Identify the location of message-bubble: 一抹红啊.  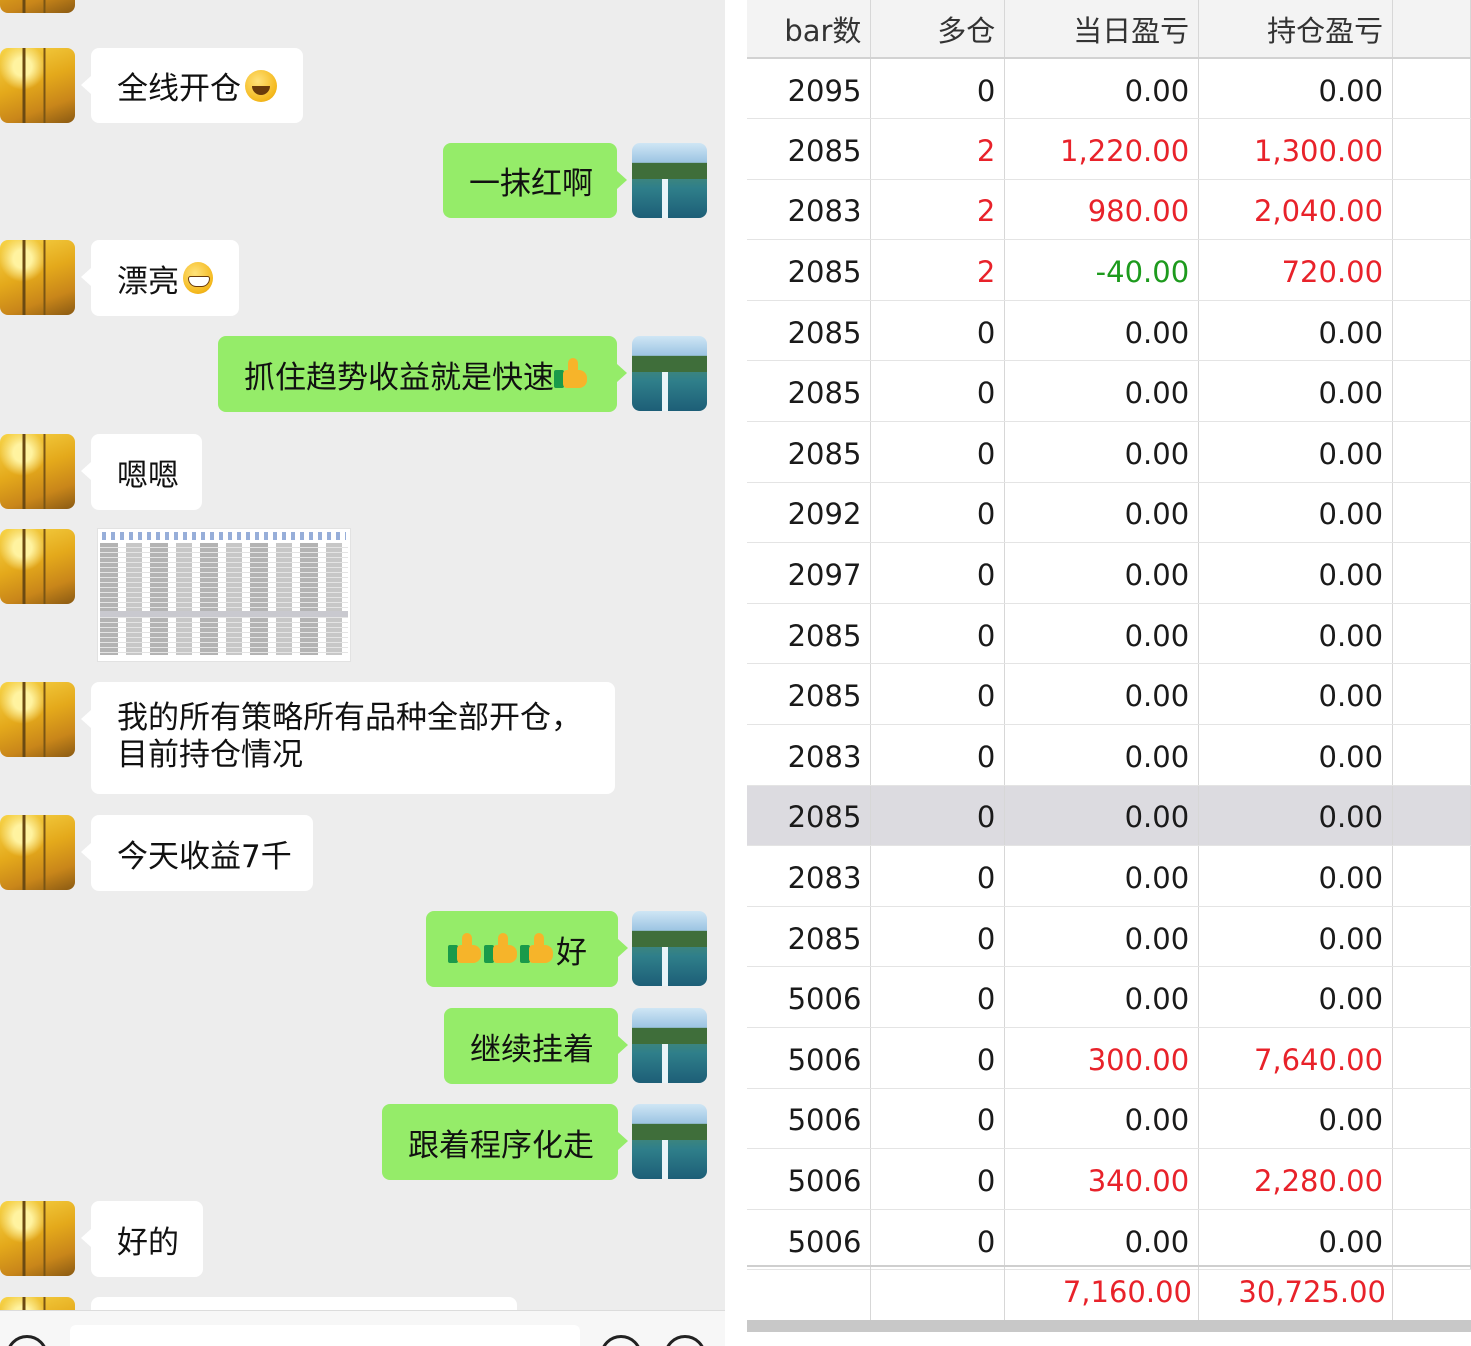
(535, 180).